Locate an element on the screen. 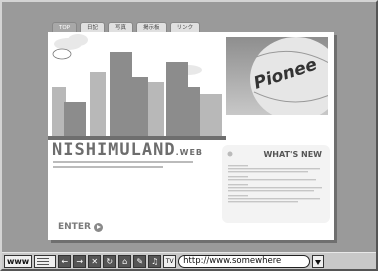  reload-icon: ↻ is located at coordinates (110, 261).